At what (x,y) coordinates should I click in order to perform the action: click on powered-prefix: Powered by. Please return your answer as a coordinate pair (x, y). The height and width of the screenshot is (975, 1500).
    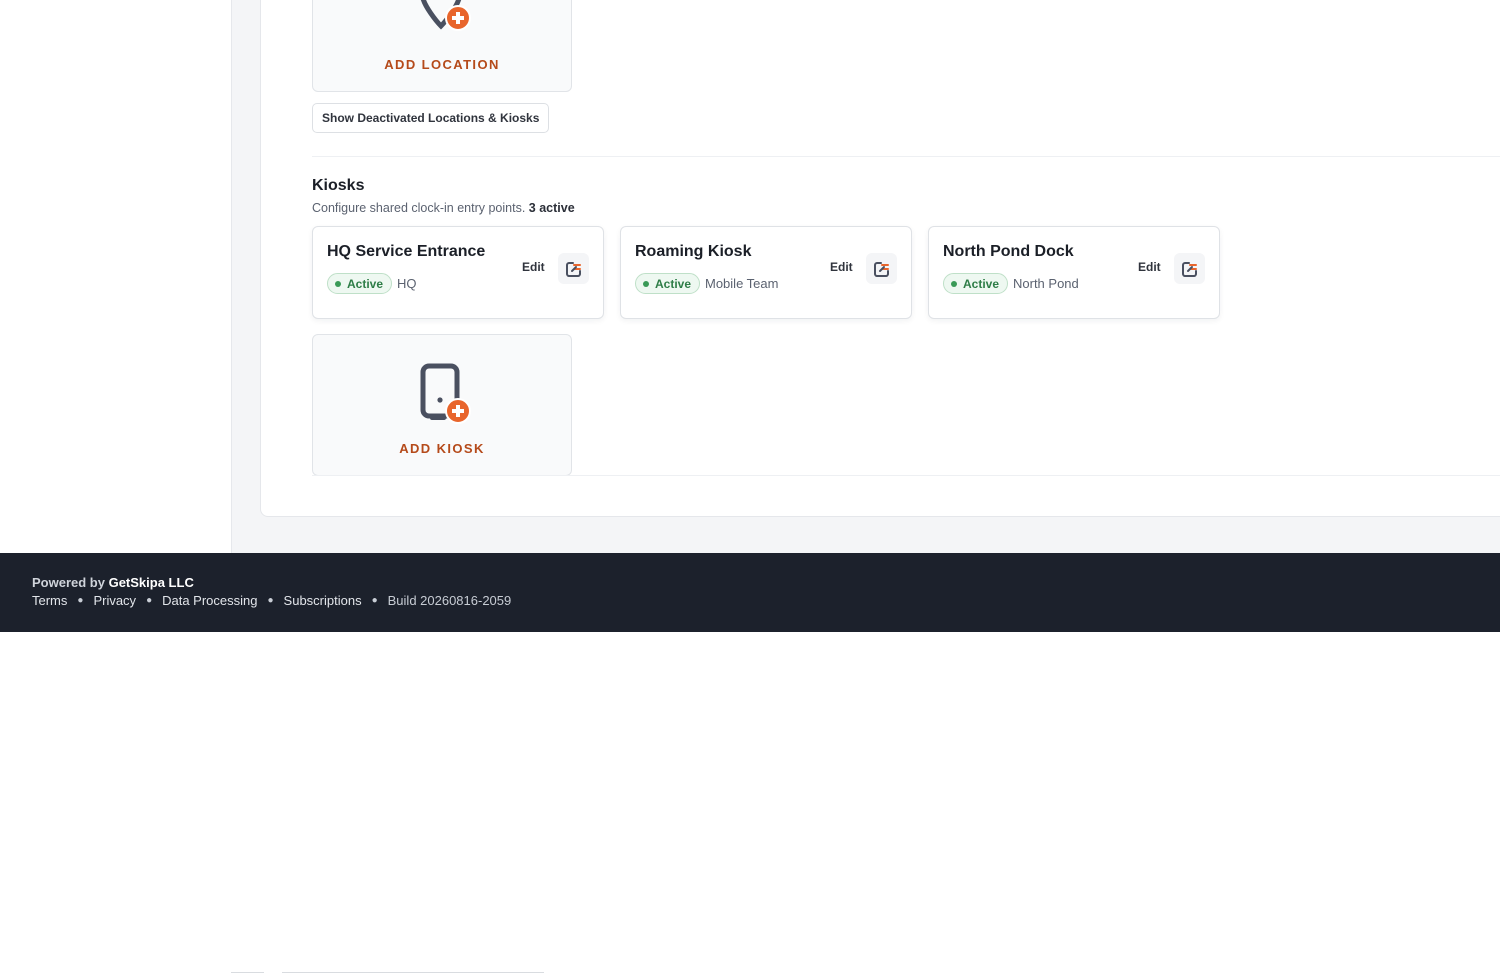
    Looking at the image, I should click on (68, 582).